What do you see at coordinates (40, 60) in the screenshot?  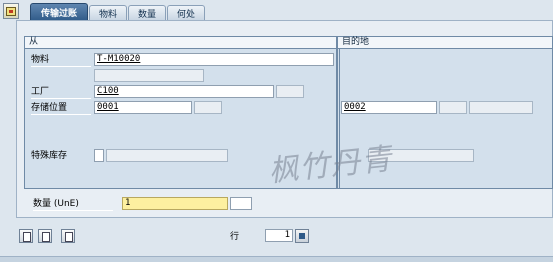 I see `material-label: 物料` at bounding box center [40, 60].